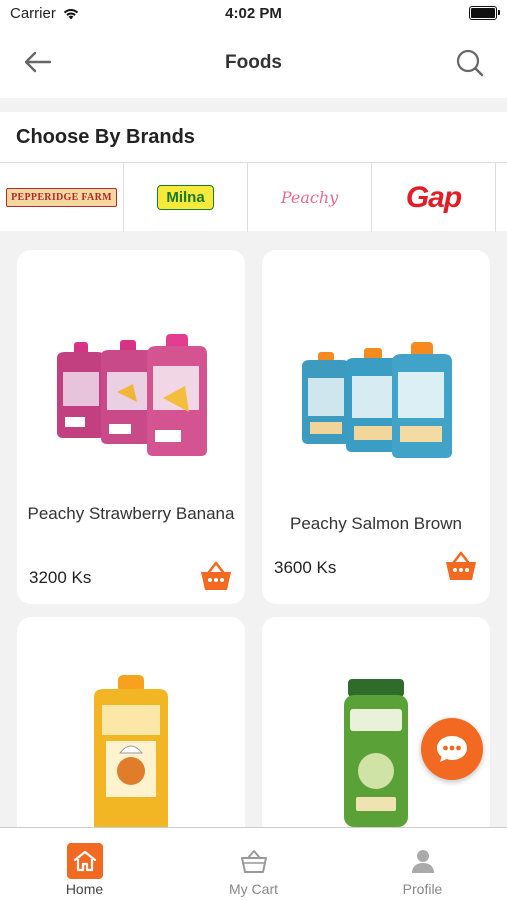 This screenshot has height=901, width=507. I want to click on status-time: 4:02 PM, so click(253, 13).